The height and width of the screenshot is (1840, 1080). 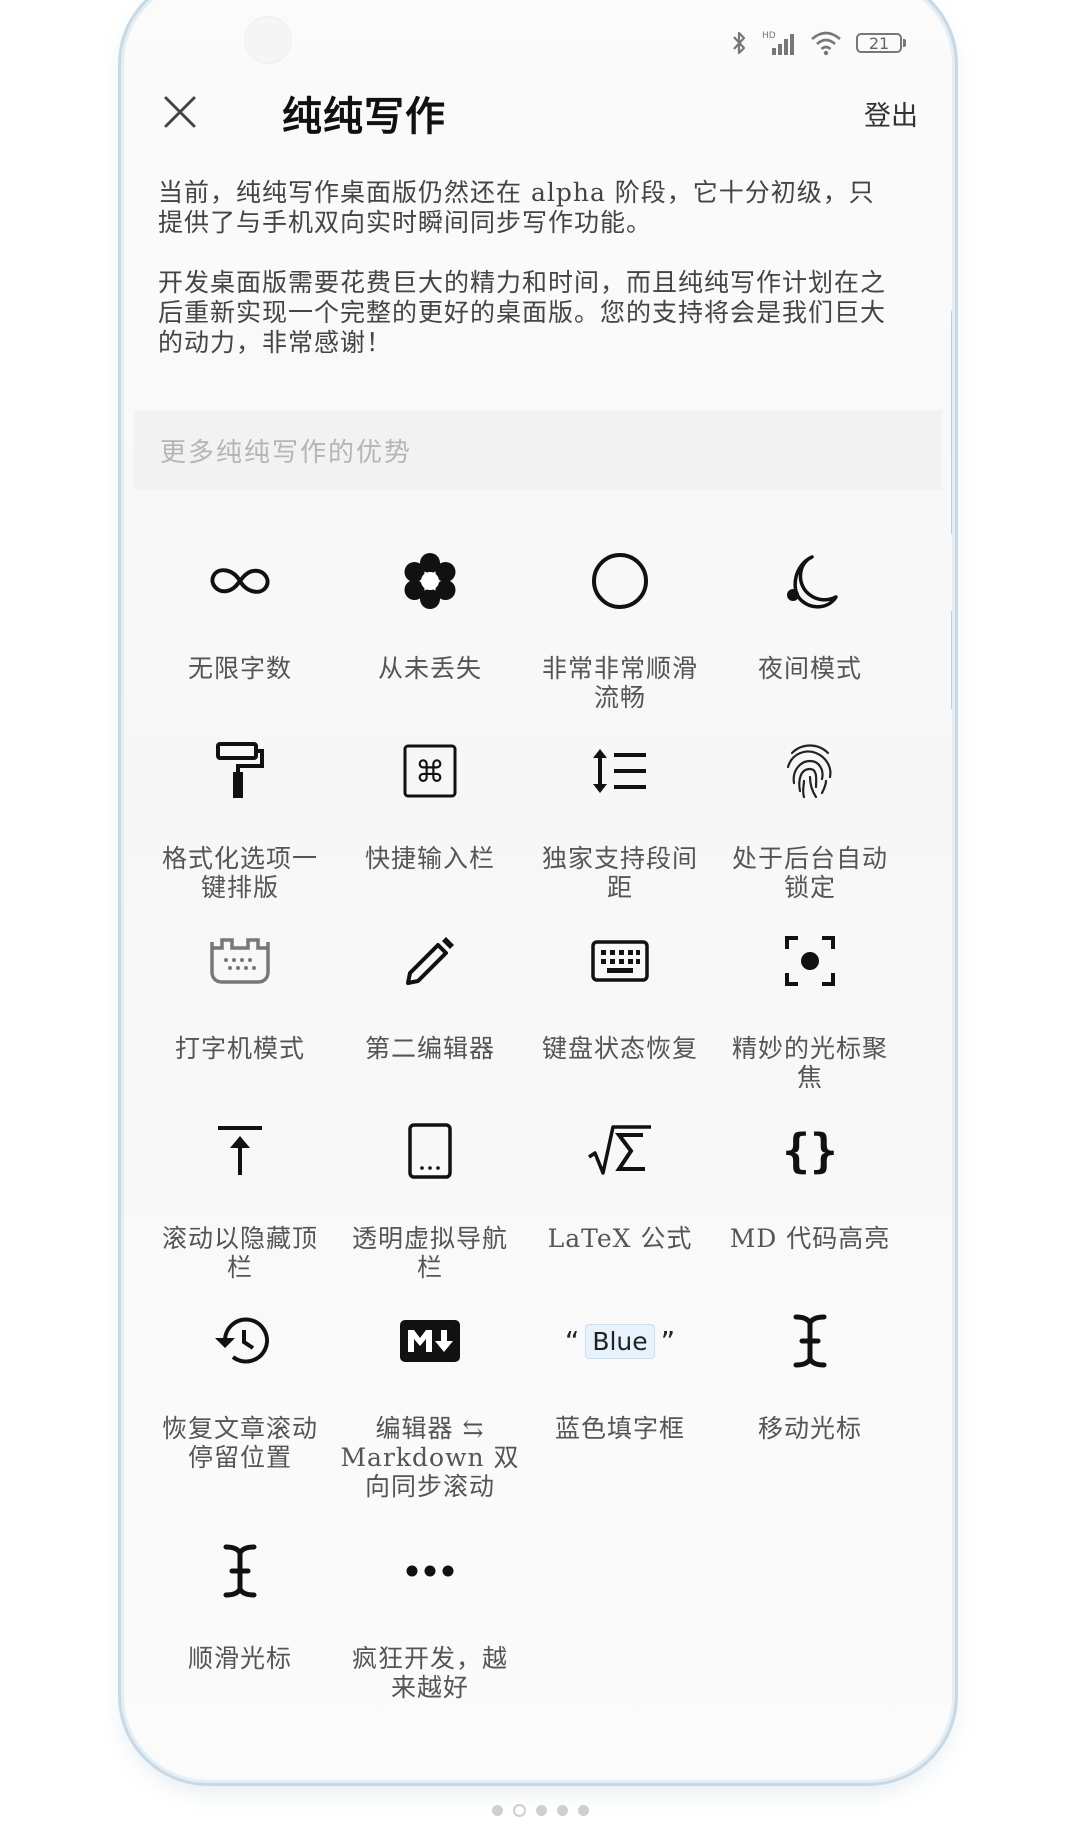 What do you see at coordinates (620, 629) in the screenshot?
I see `feature-item: 非常非常顺滑流畅` at bounding box center [620, 629].